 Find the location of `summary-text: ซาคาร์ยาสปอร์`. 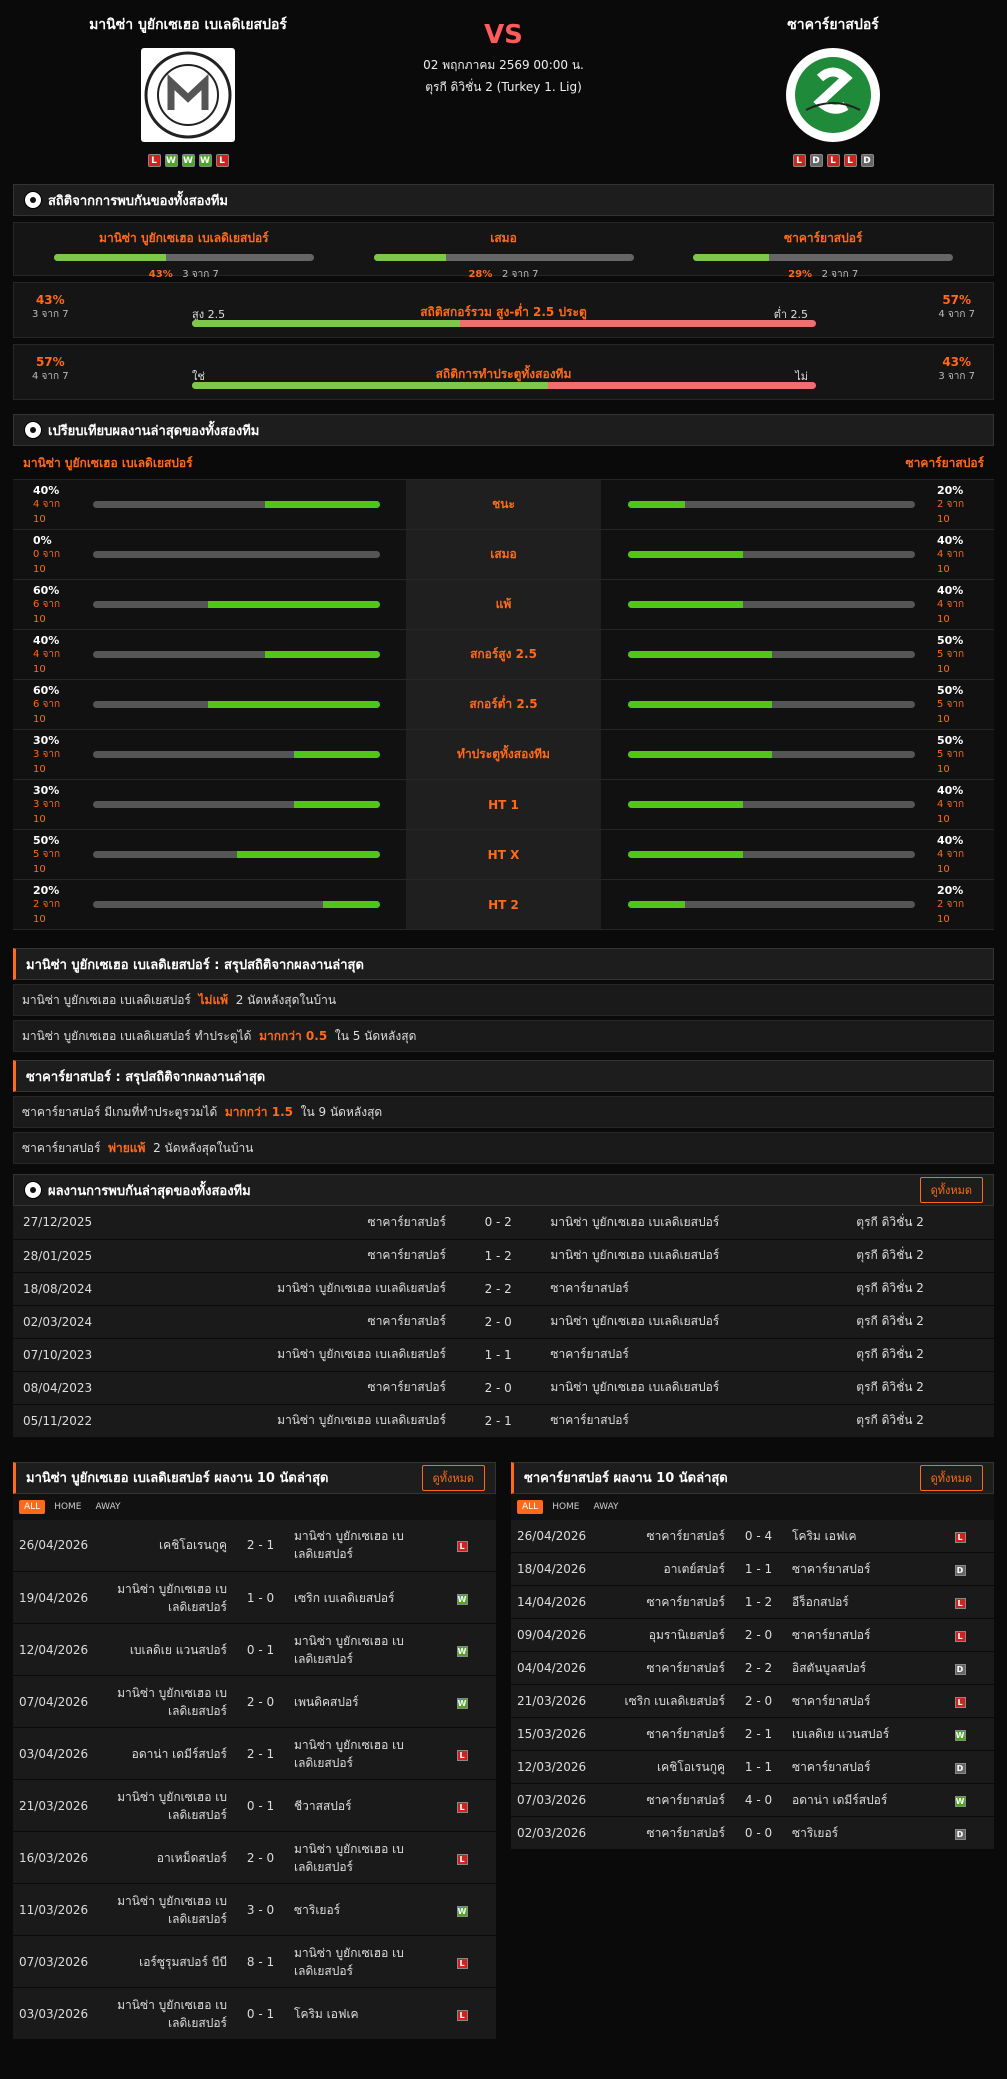

summary-text: ซาคาร์ยาสปอร์ is located at coordinates (61, 1147).